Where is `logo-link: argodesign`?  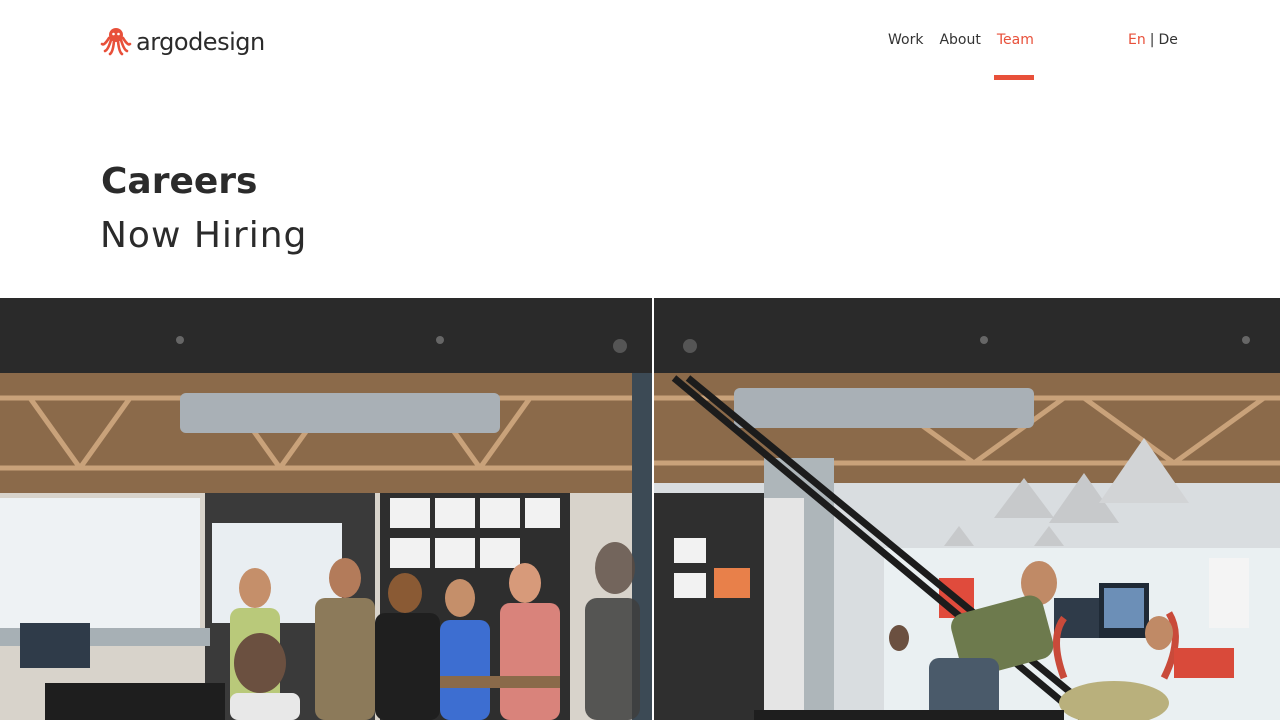
logo-link: argodesign is located at coordinates (182, 42).